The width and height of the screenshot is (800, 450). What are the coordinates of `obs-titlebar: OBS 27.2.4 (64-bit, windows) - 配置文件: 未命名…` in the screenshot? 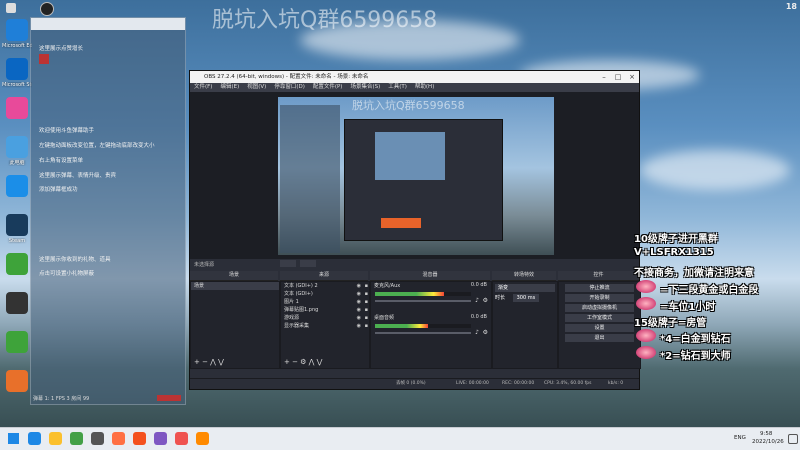 It's located at (414, 77).